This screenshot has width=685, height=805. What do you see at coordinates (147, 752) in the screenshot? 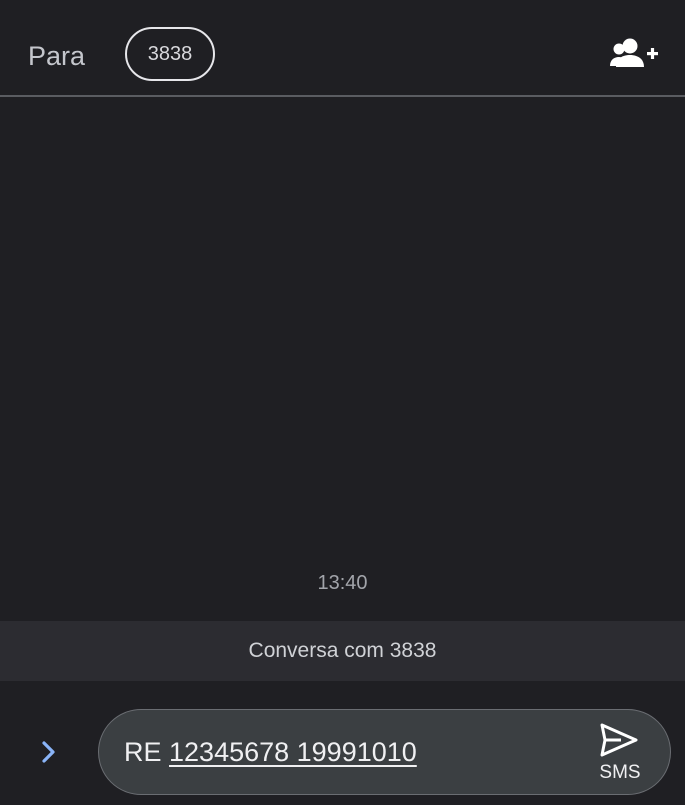
I see `message-text-prefix: RE` at bounding box center [147, 752].